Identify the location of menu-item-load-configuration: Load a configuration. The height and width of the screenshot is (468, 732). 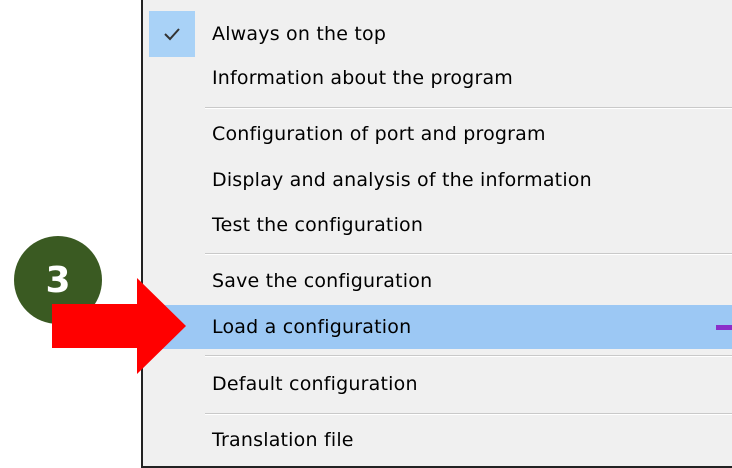
(437, 327).